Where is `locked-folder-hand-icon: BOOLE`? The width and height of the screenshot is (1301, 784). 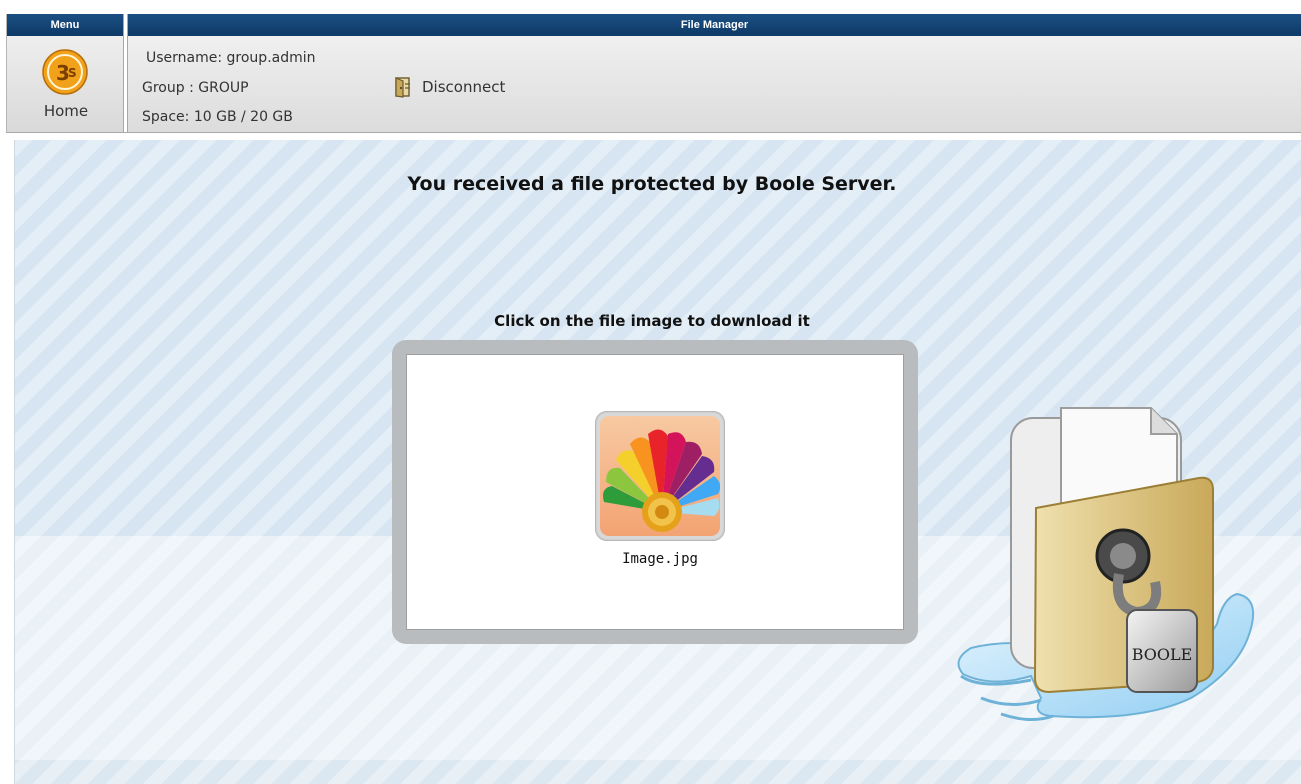
locked-folder-hand-icon: BOOLE is located at coordinates (1106, 564).